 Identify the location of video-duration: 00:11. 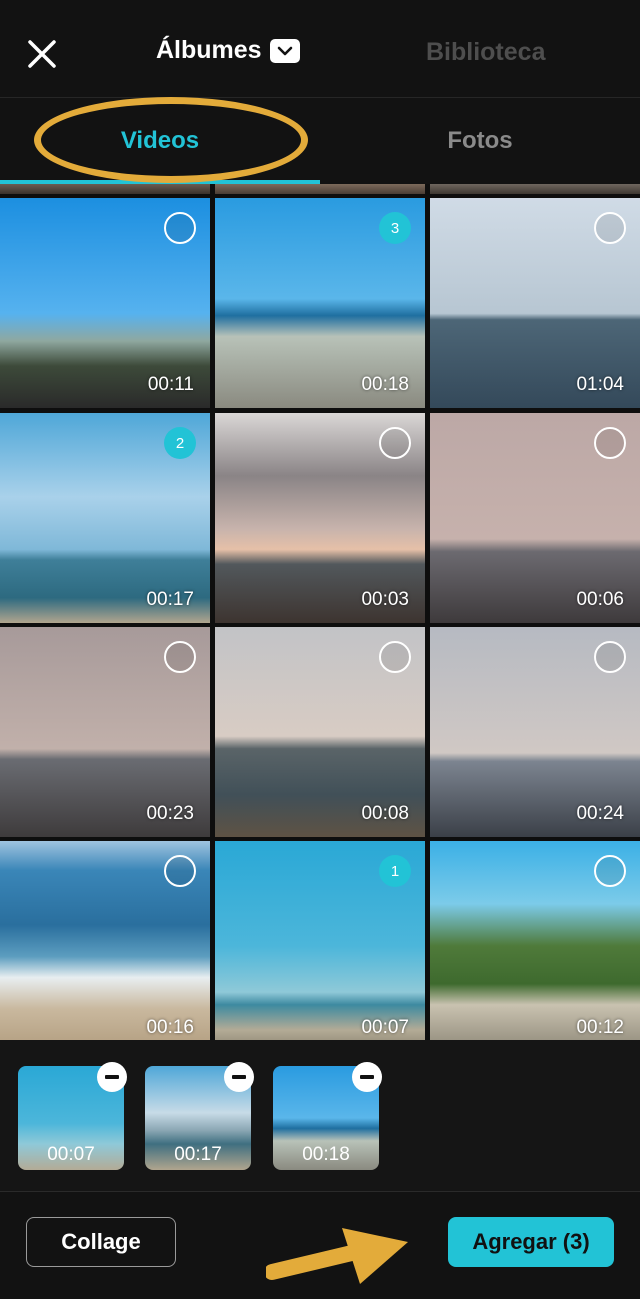
(170, 384).